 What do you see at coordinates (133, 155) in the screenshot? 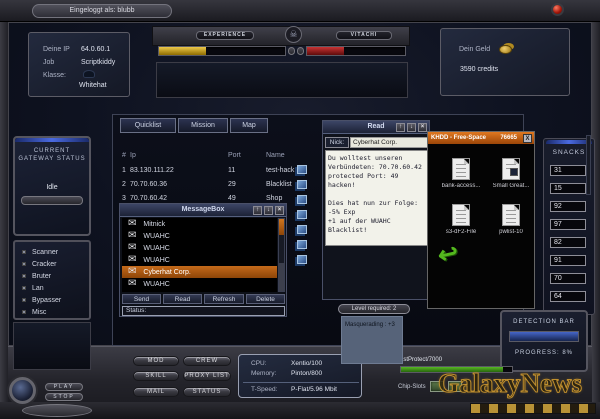
I see `col-header-ip: Ip` at bounding box center [133, 155].